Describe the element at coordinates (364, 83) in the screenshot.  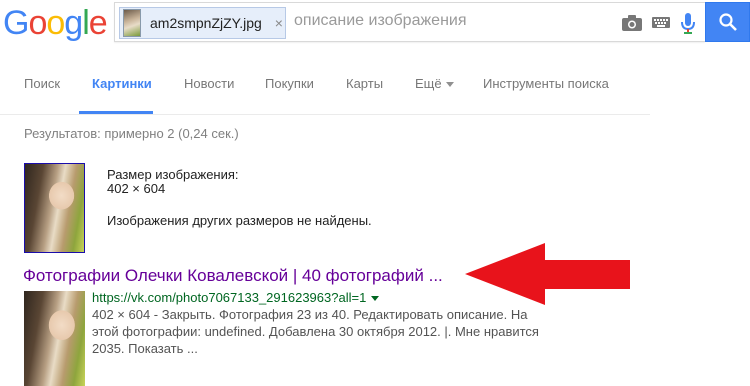
I see `tab-maps: Карты` at that location.